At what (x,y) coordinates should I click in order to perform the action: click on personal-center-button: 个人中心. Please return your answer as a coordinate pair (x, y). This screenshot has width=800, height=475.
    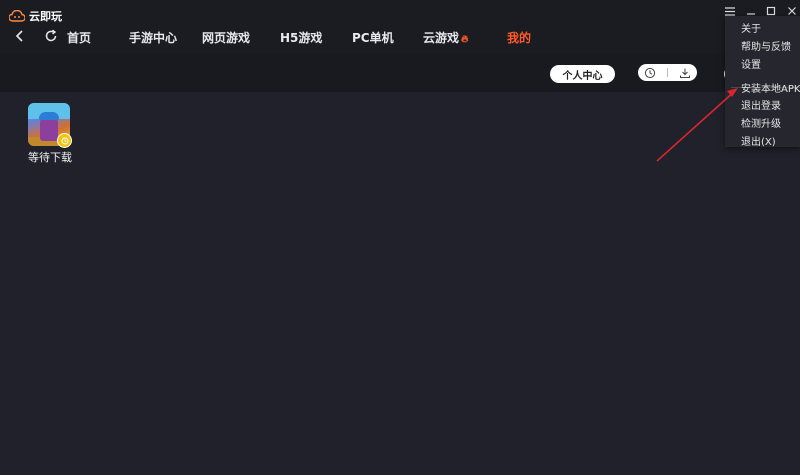
    Looking at the image, I should click on (582, 74).